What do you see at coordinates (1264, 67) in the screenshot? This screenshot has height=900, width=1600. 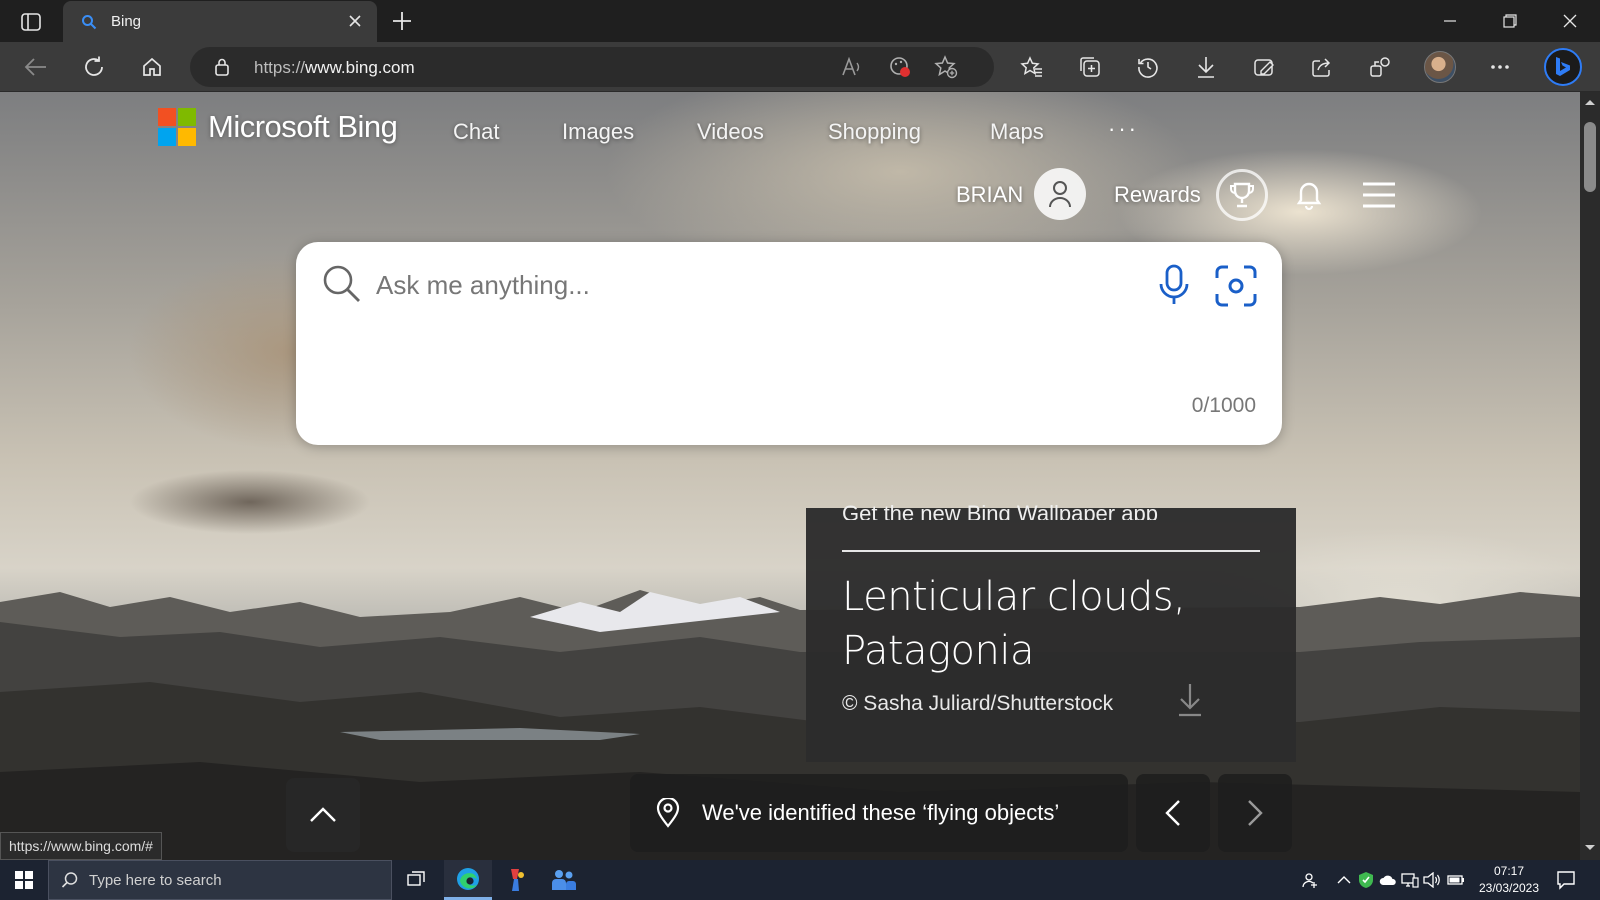 I see `screenshot-icon` at bounding box center [1264, 67].